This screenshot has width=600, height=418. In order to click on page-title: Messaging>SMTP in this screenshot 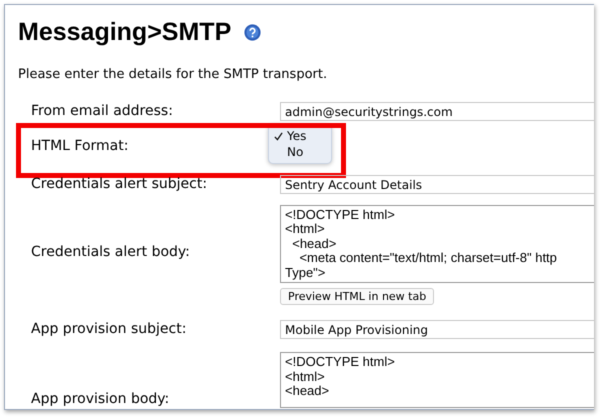, I will do `click(125, 32)`.